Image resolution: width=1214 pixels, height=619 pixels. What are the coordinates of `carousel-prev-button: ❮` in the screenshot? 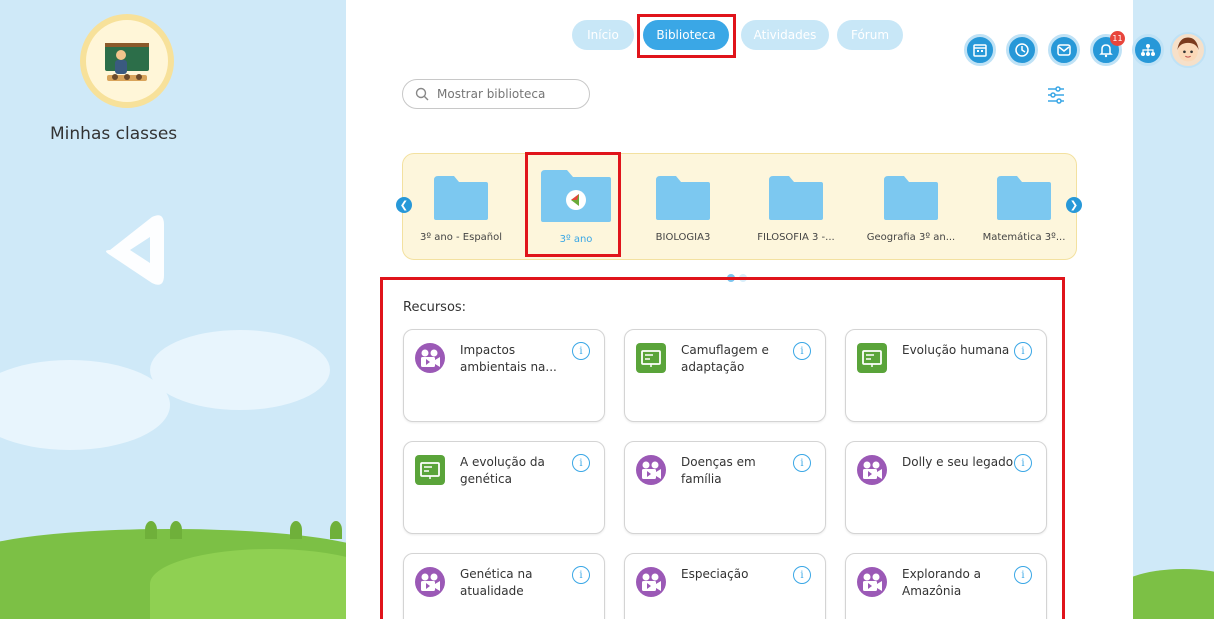 It's located at (404, 205).